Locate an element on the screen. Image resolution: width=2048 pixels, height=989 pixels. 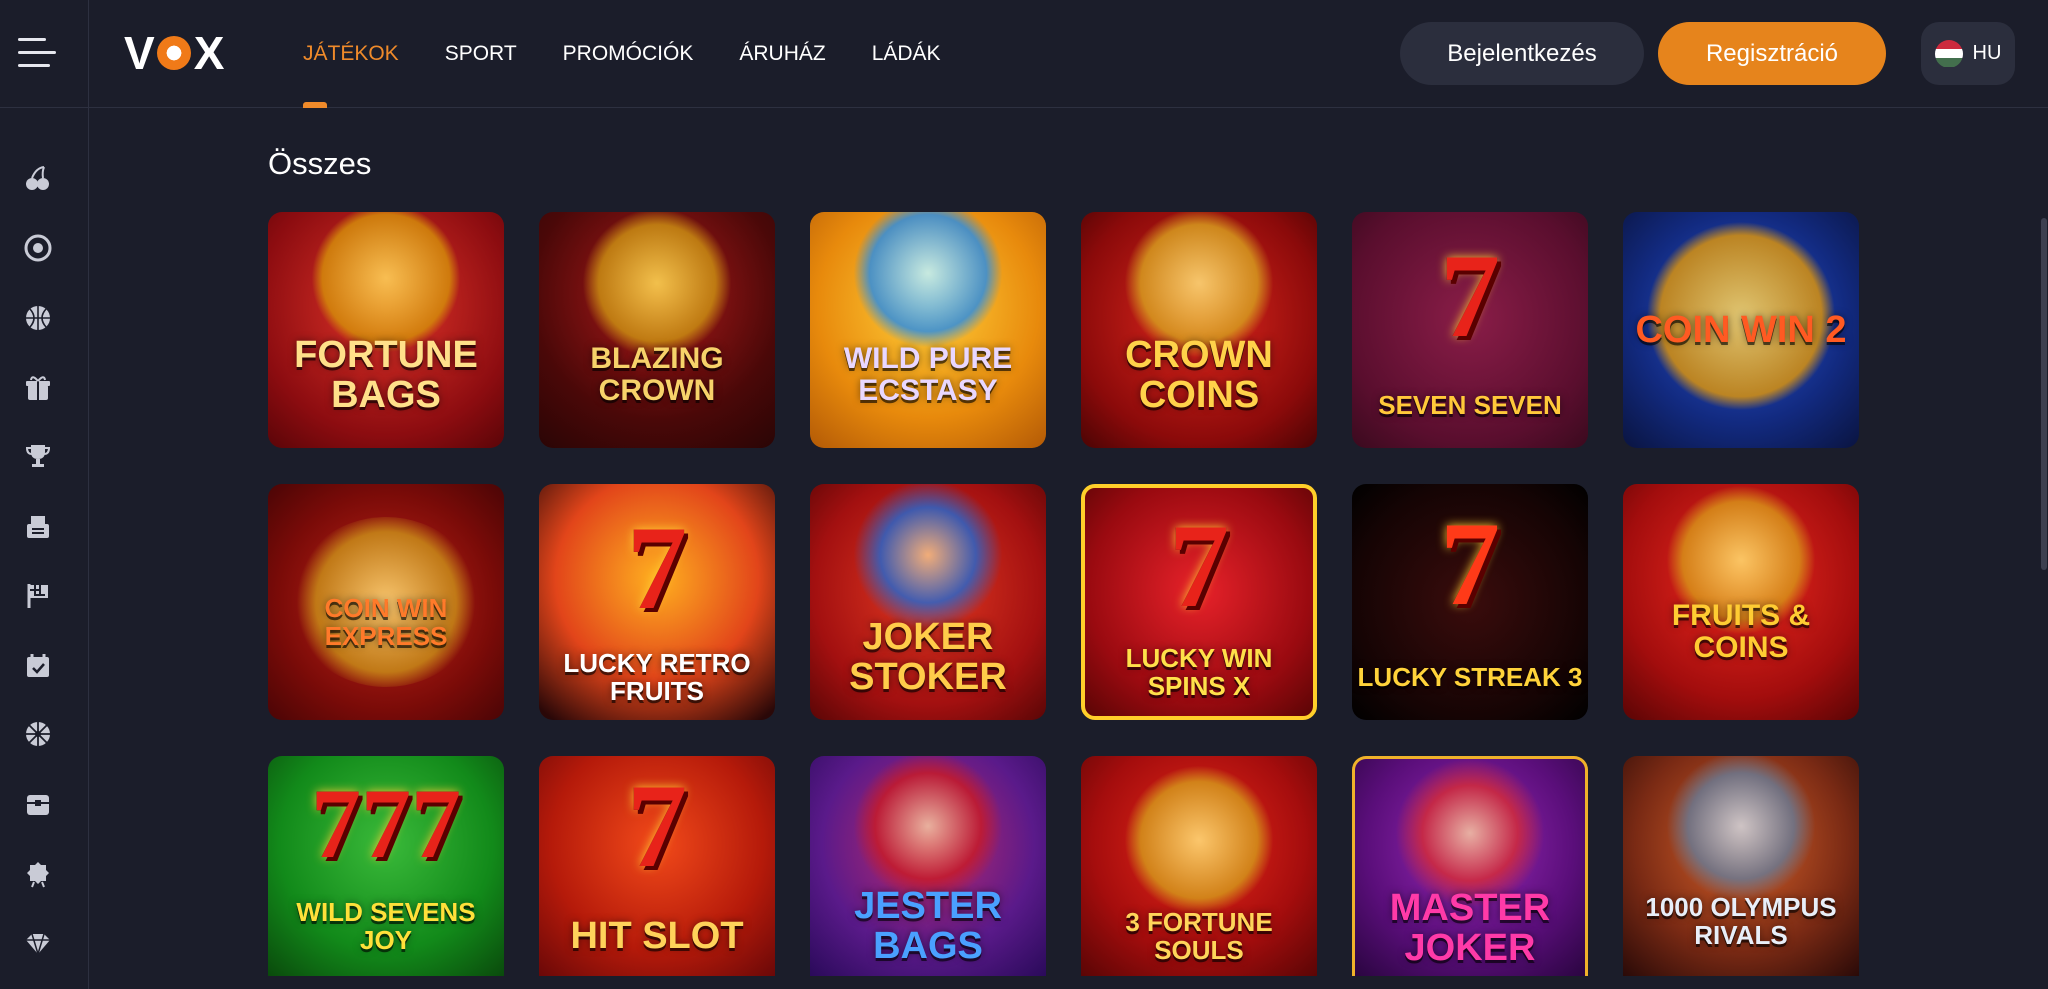
race-flag-icon is located at coordinates (38, 596).